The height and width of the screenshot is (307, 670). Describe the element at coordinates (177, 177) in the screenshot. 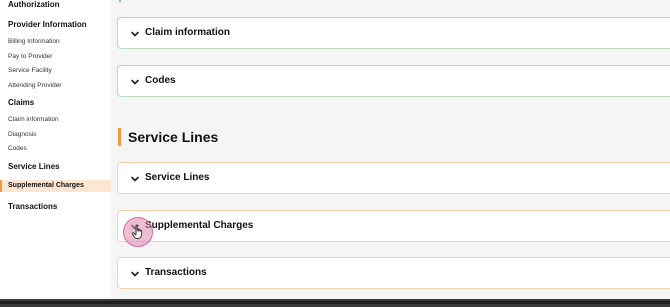

I see `card-title: Service Lines` at that location.